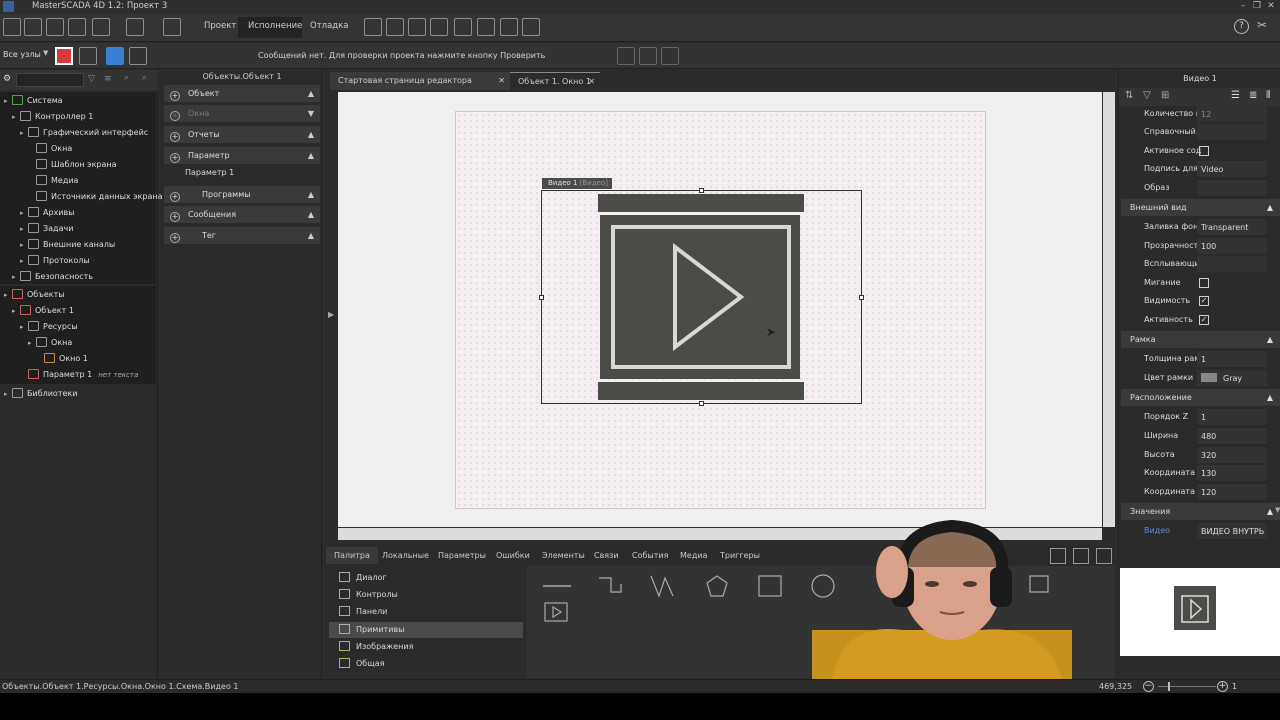 Image resolution: width=1280 pixels, height=720 pixels. What do you see at coordinates (740, 555) in the screenshot?
I see `tab-triggers: Триггеры` at bounding box center [740, 555].